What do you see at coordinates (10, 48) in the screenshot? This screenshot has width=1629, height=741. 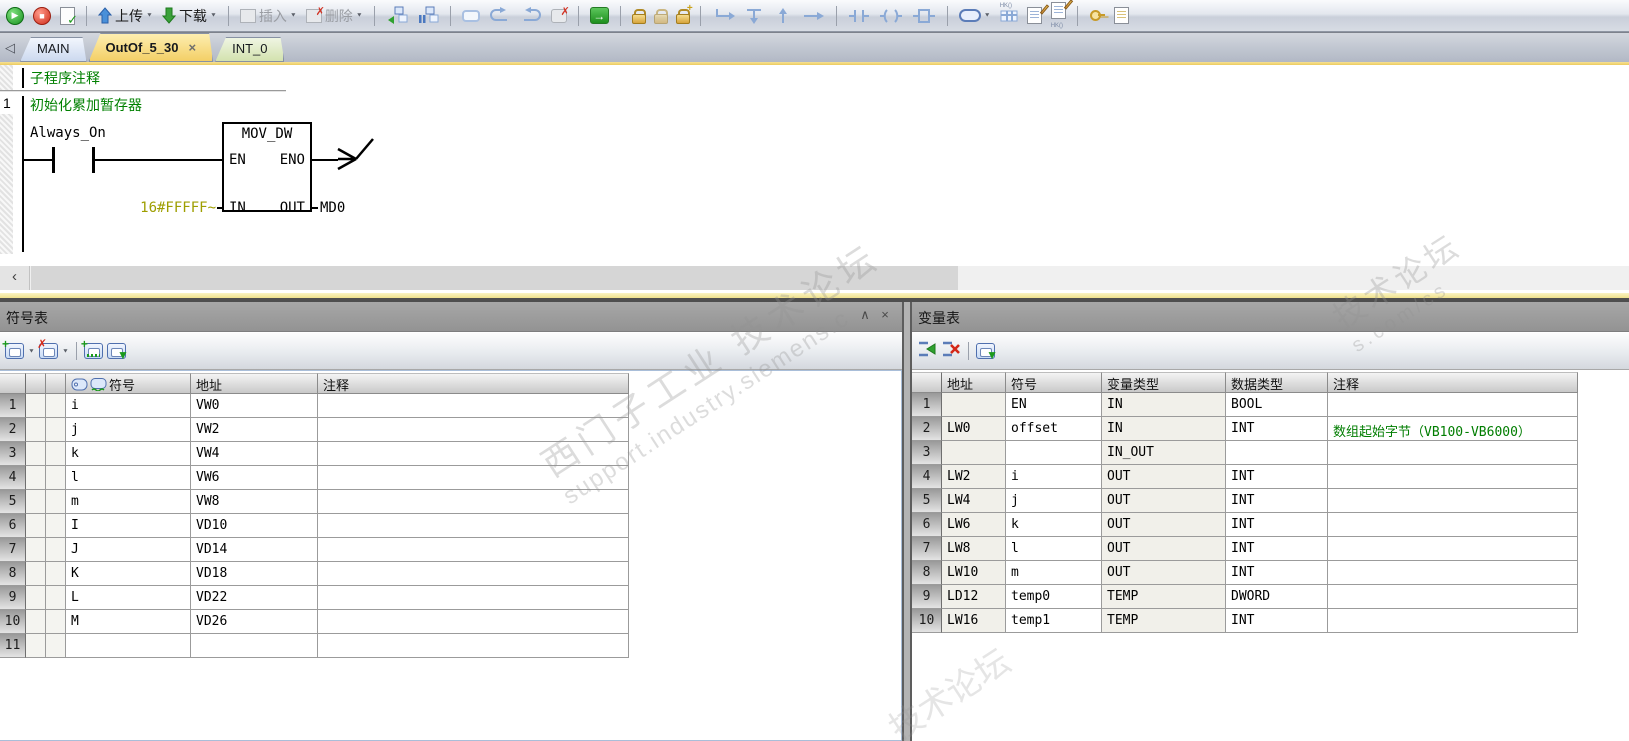 I see `tab-scroll-left-icon: ◁` at bounding box center [10, 48].